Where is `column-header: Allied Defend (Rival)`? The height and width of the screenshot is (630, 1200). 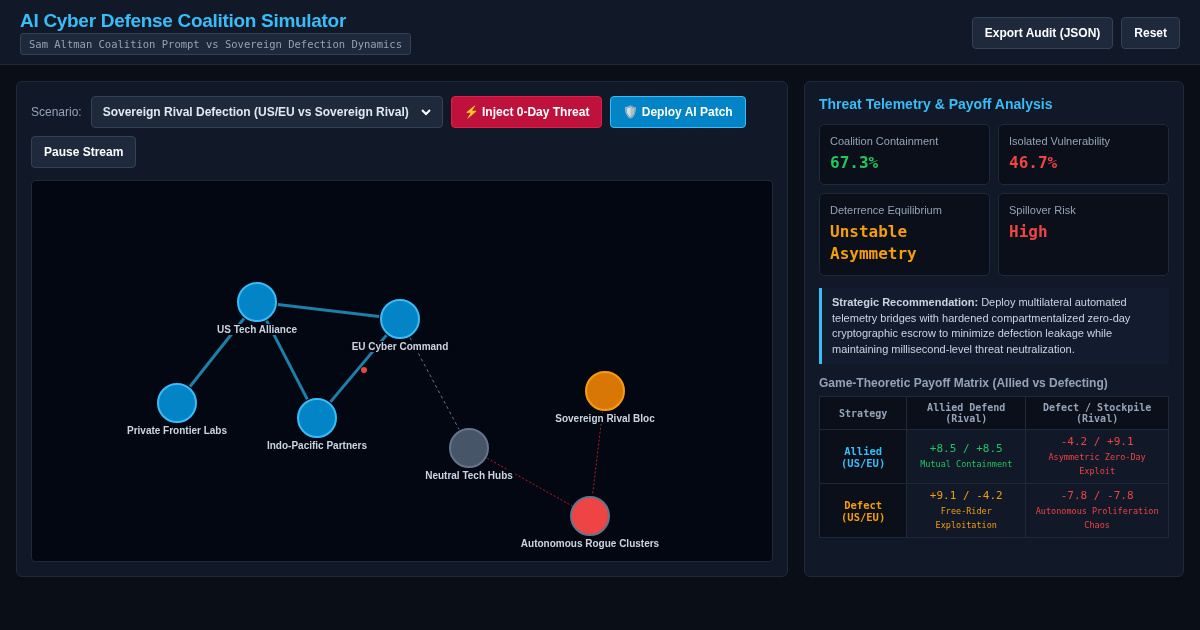
column-header: Allied Defend (Rival) is located at coordinates (966, 413).